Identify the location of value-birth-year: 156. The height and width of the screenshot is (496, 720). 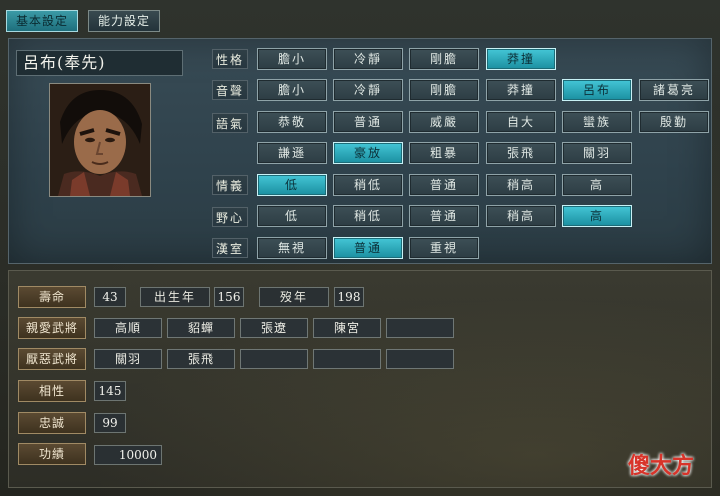
(229, 297).